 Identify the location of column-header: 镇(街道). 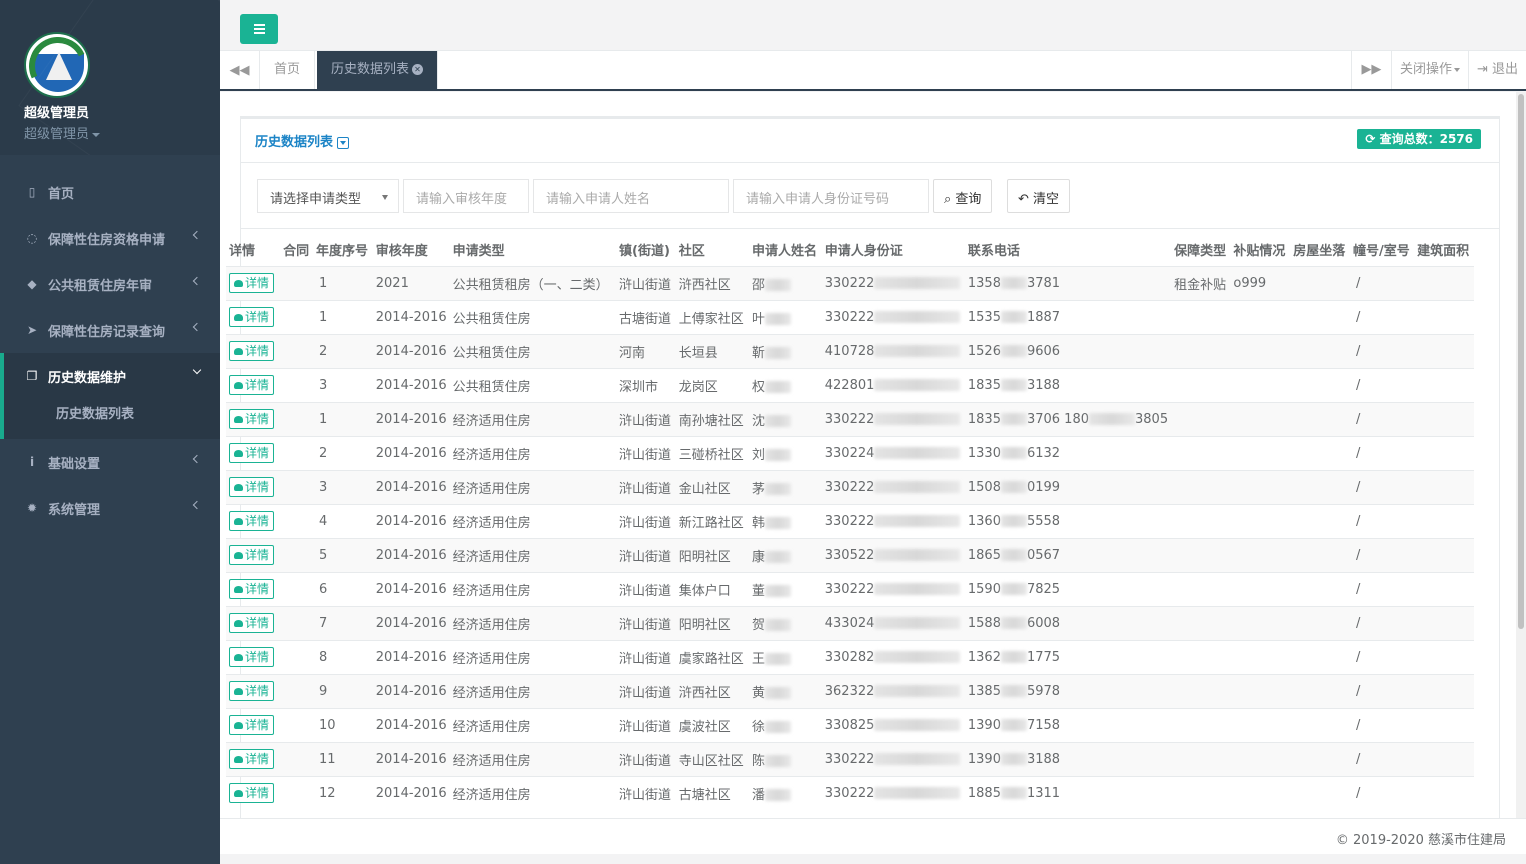
(646, 250).